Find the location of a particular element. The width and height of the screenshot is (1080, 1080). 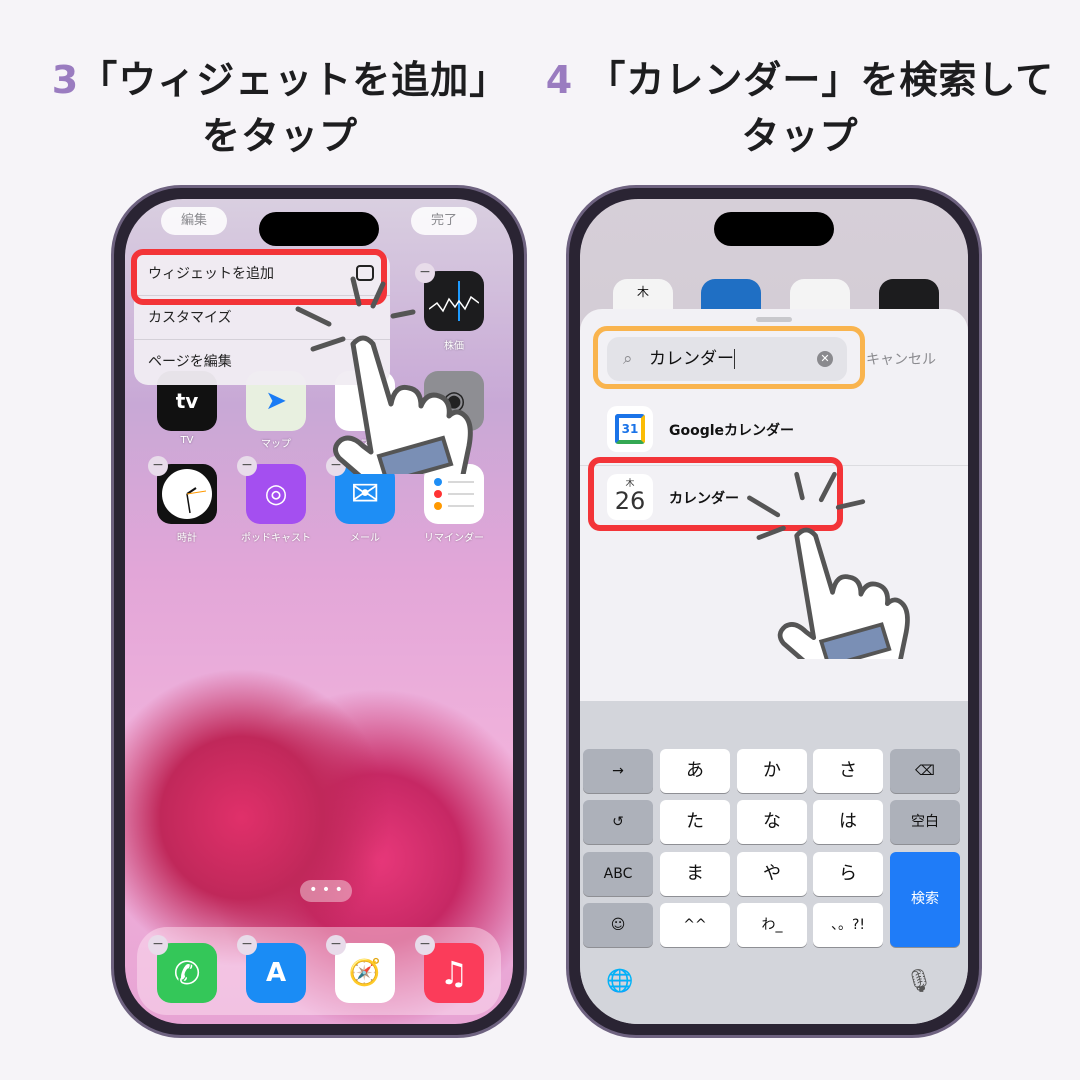

key: ら is located at coordinates (848, 874).